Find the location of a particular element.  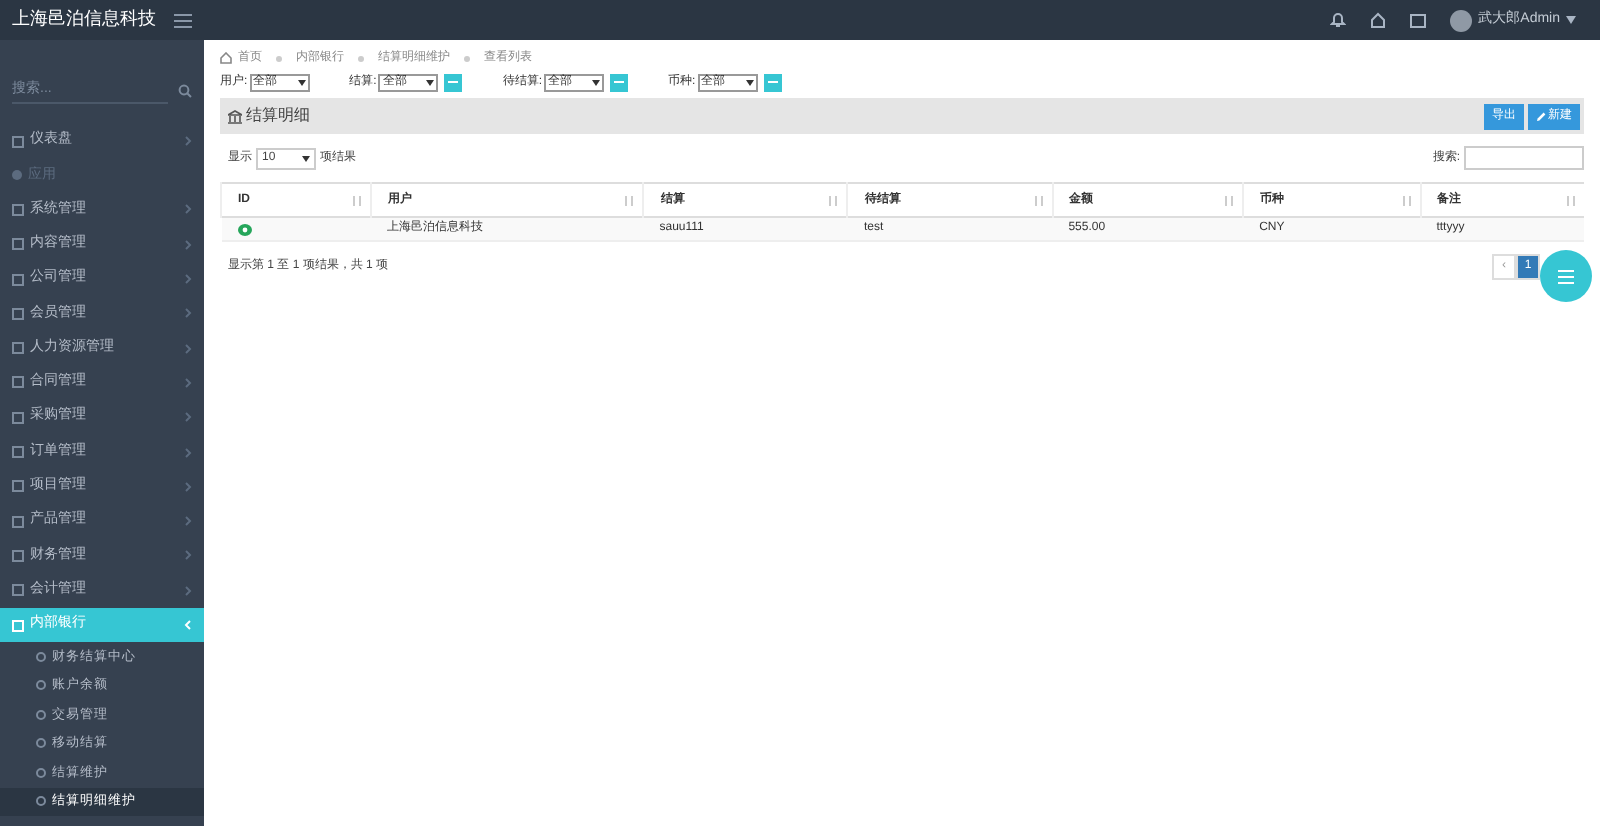

view-icon is located at coordinates (244, 229).